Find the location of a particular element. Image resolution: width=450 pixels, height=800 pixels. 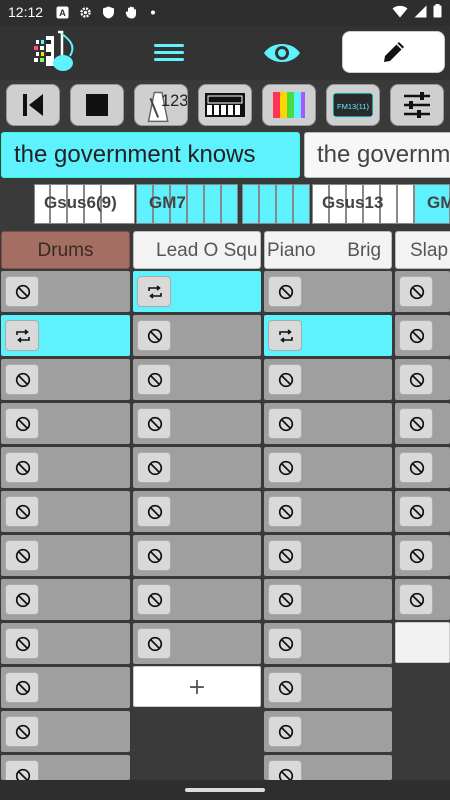

loop-icon is located at coordinates (155, 292).